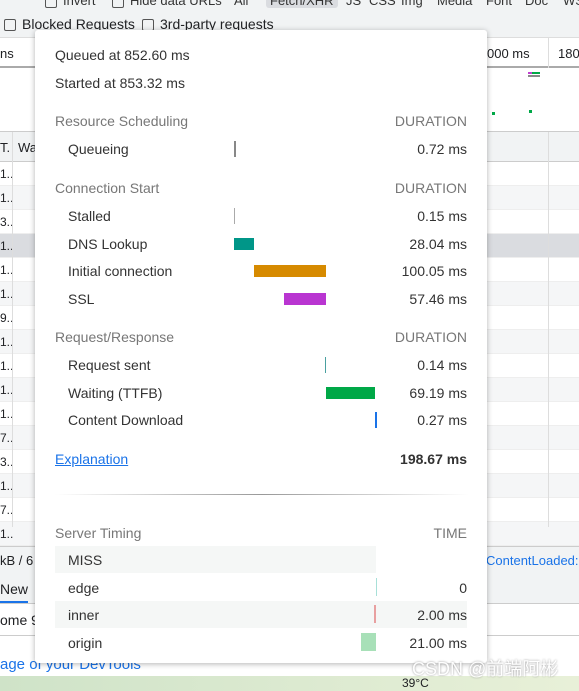 This screenshot has width=579, height=691. What do you see at coordinates (98, 149) in the screenshot?
I see `timing-label: Queueing` at bounding box center [98, 149].